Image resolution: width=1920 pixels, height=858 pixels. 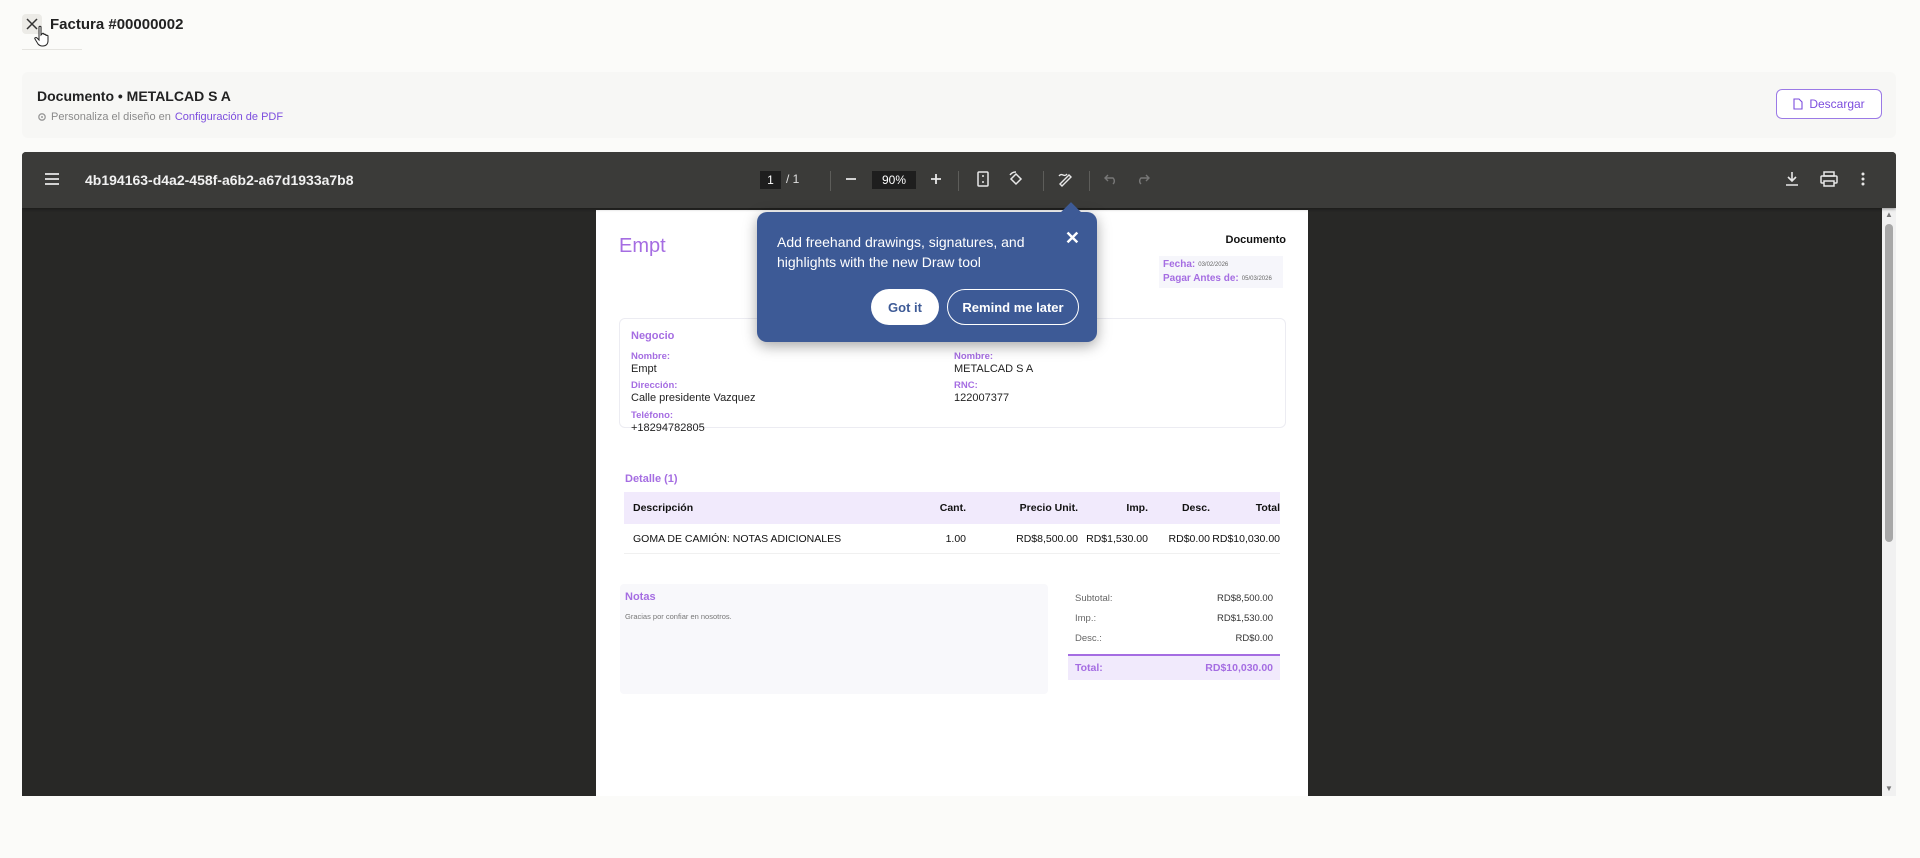 I want to click on table-cell: GOMA DE CAMIÓN: NOTAS ADICIONALES, so click(x=737, y=538).